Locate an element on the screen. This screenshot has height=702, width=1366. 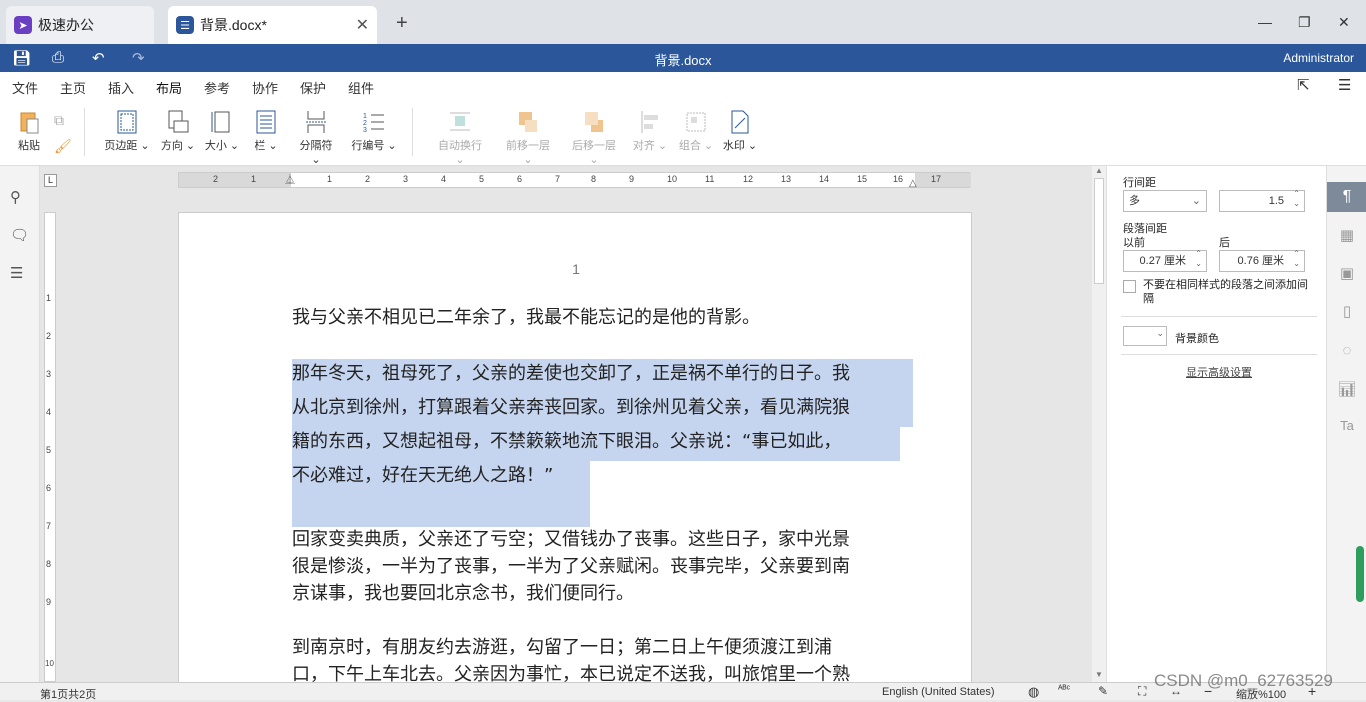
toolbar-separator is located at coordinates (84, 132).